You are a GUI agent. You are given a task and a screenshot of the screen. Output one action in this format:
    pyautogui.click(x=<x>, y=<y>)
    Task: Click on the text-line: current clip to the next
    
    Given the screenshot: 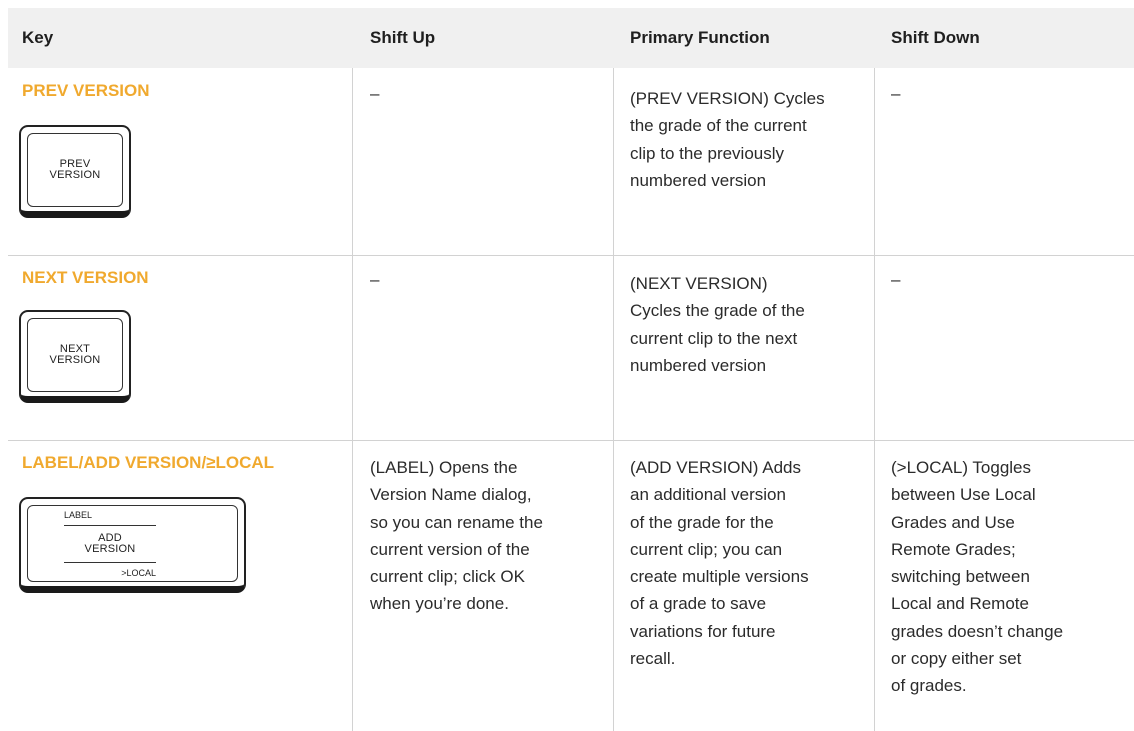 What is the action you would take?
    pyautogui.click(x=714, y=338)
    